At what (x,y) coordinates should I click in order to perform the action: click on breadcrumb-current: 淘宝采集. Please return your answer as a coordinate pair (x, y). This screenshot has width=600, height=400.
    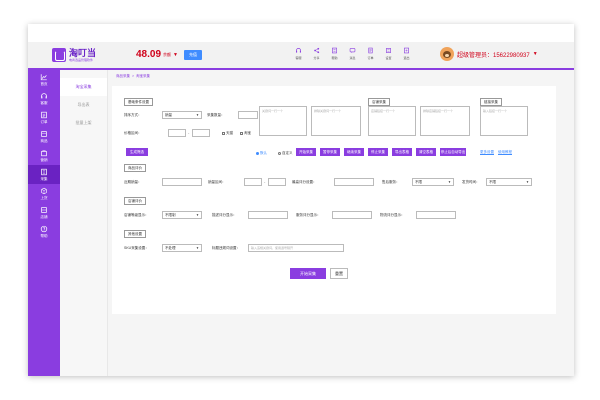
    Looking at the image, I should click on (143, 76).